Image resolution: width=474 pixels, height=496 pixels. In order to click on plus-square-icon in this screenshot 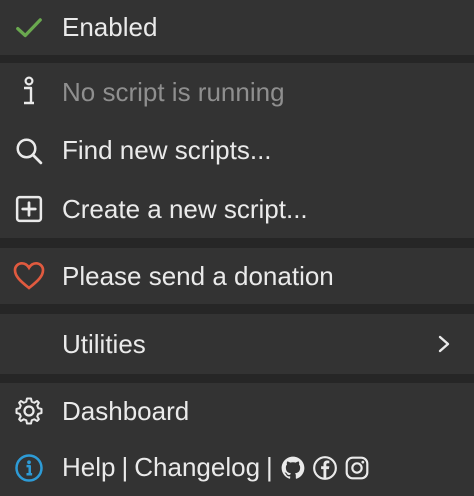, I will do `click(29, 209)`.